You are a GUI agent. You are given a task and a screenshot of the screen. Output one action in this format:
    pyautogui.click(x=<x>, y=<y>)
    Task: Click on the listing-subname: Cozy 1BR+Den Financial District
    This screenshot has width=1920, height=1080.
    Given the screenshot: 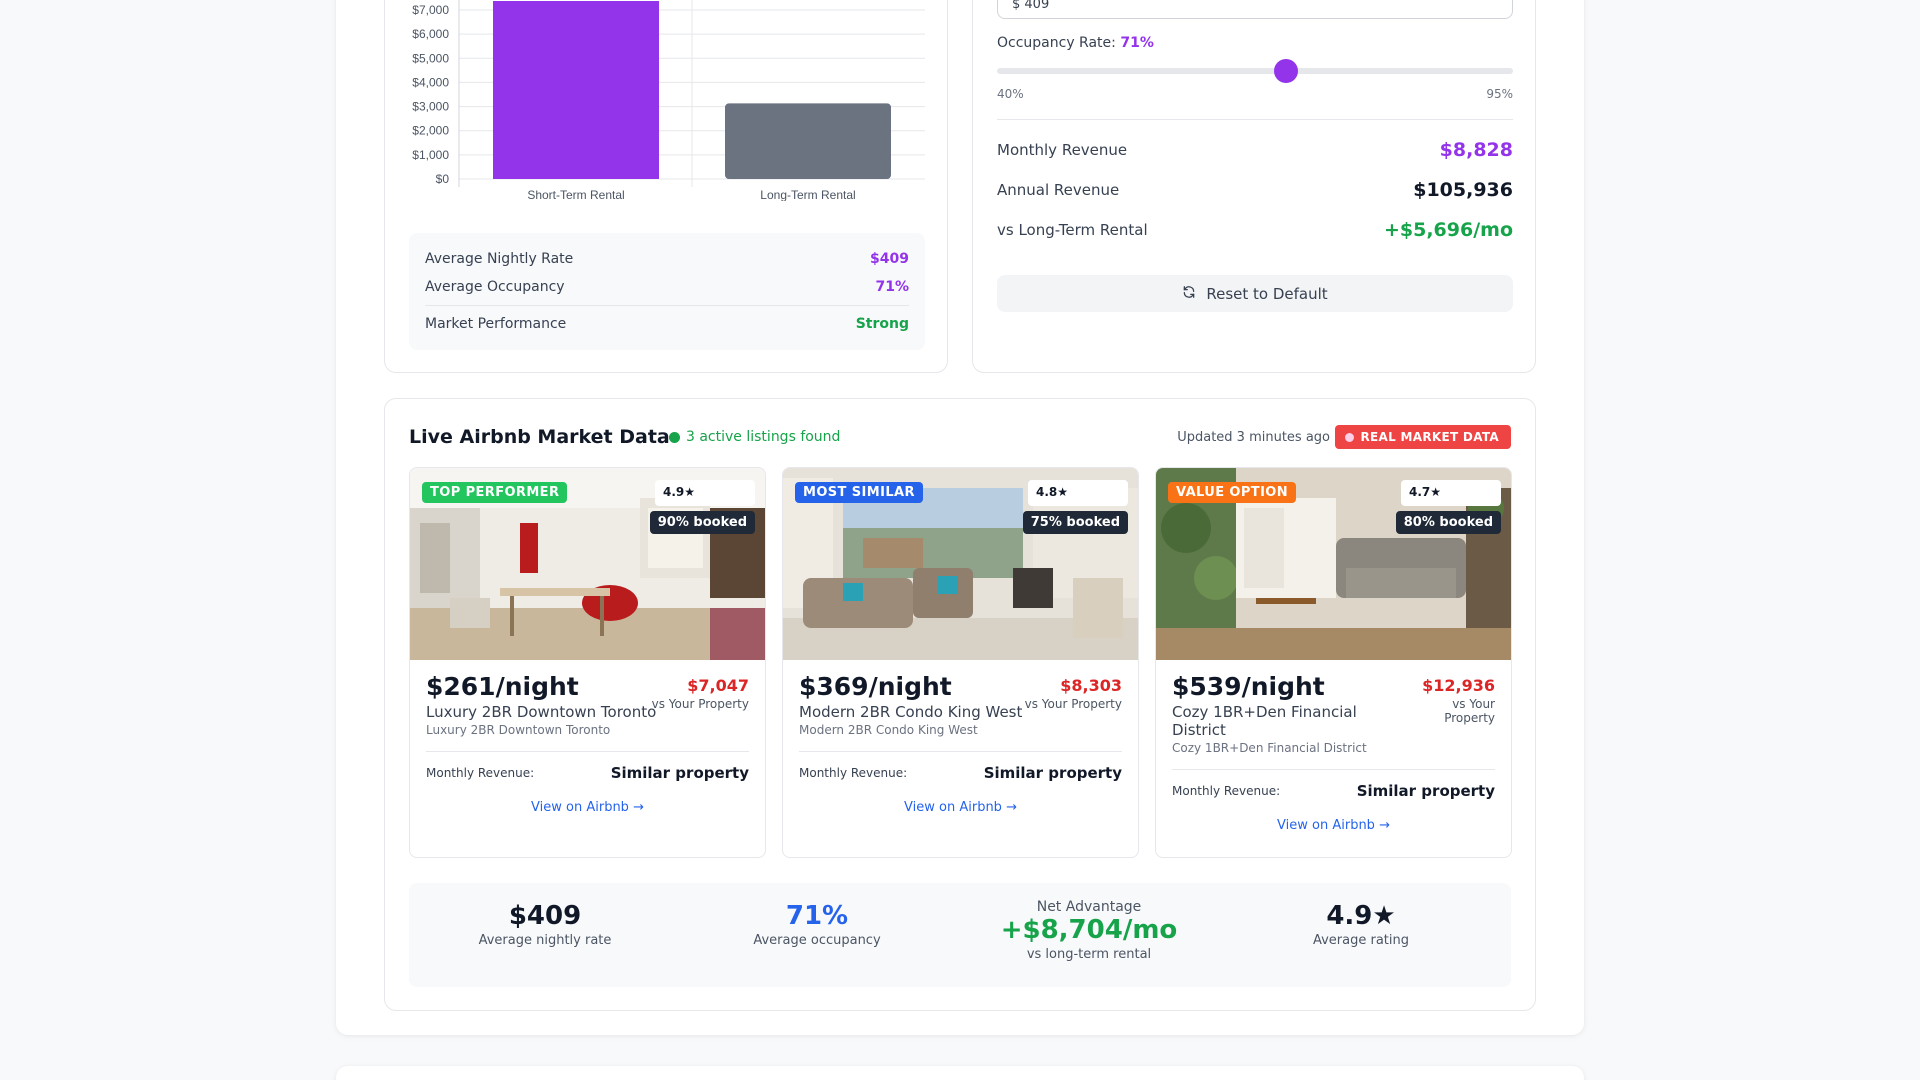 What is the action you would take?
    pyautogui.click(x=1269, y=748)
    